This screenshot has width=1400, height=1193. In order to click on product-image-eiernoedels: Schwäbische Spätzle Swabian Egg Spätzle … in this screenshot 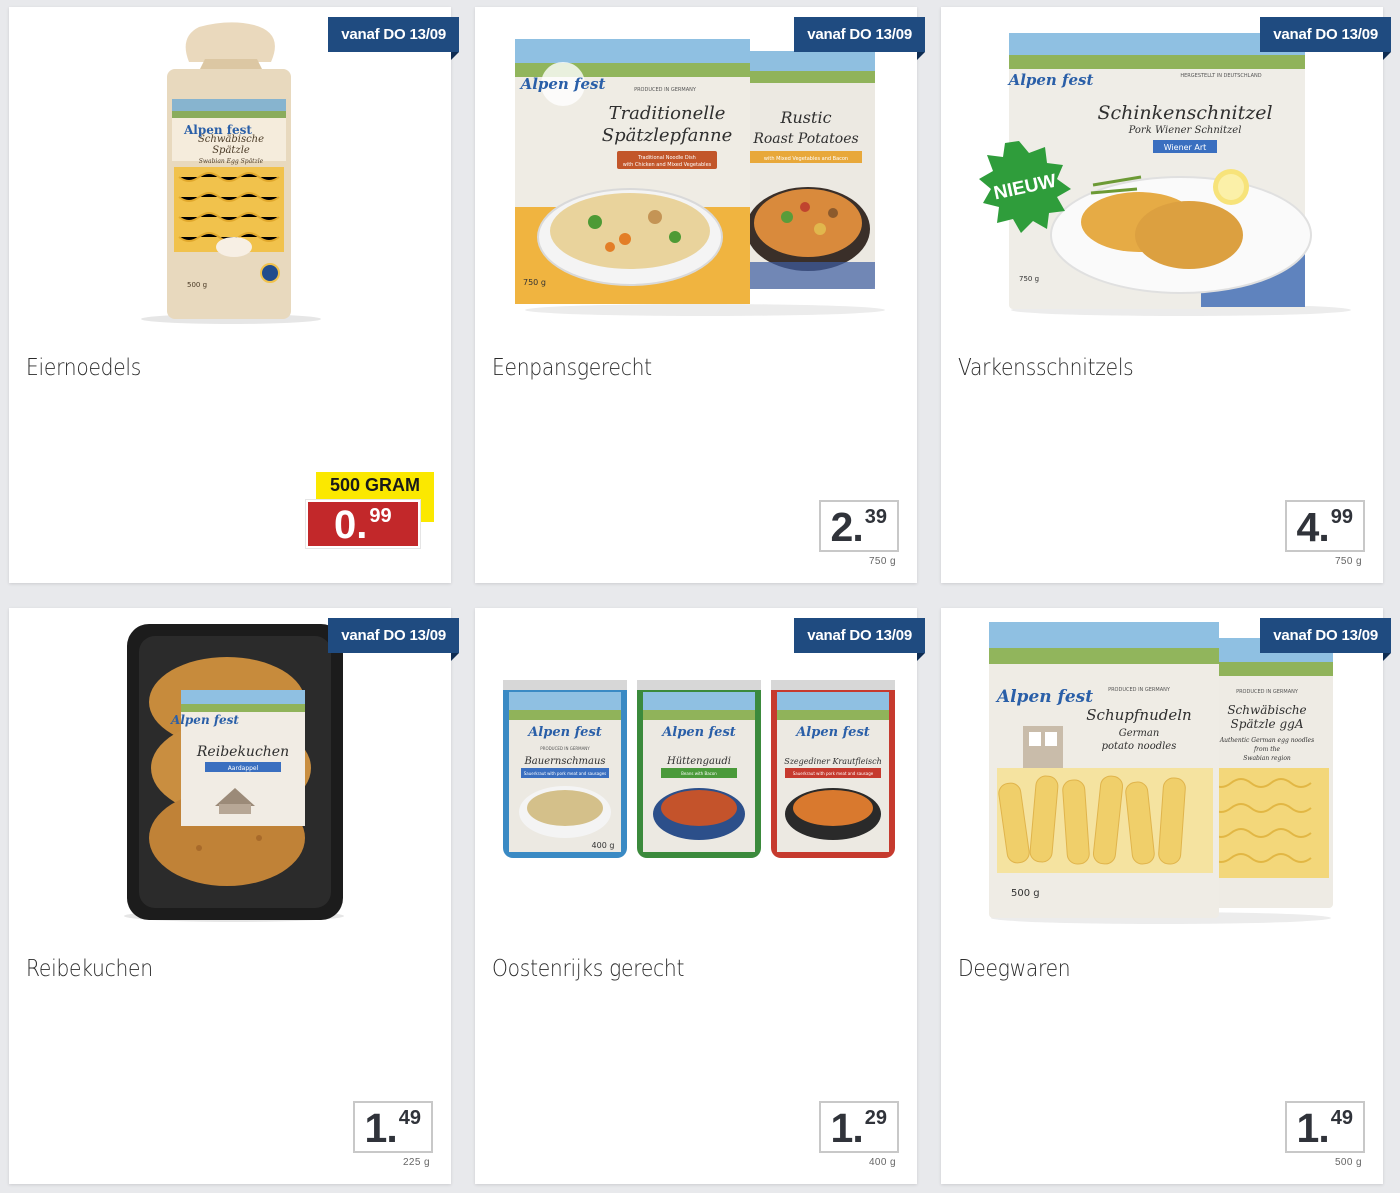, I will do `click(231, 173)`.